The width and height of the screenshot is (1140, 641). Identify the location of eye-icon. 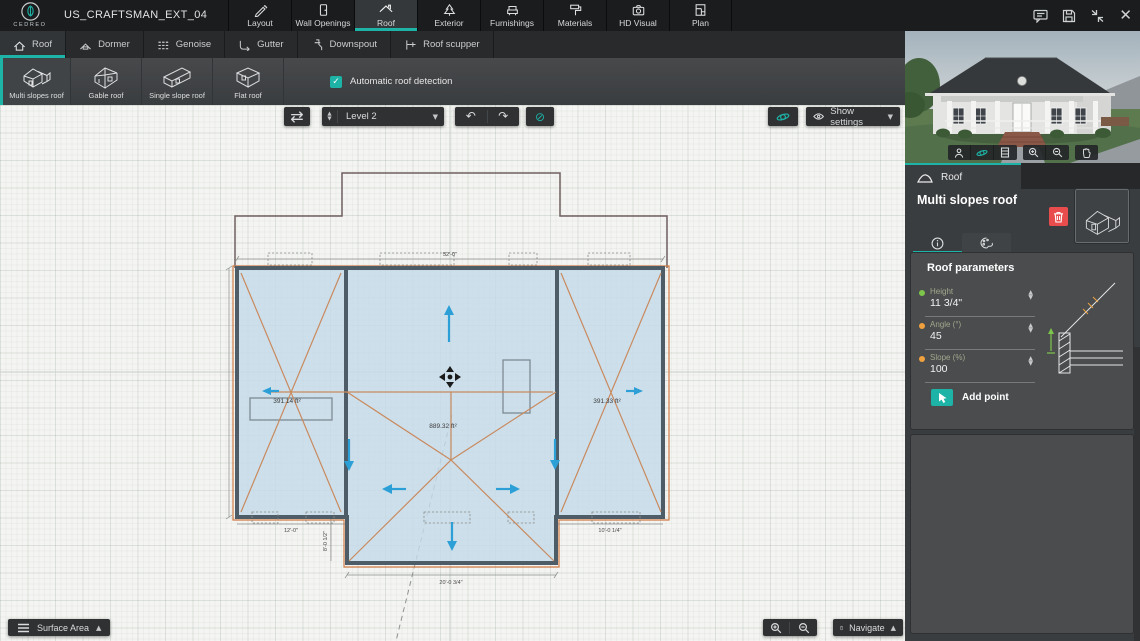
(819, 116).